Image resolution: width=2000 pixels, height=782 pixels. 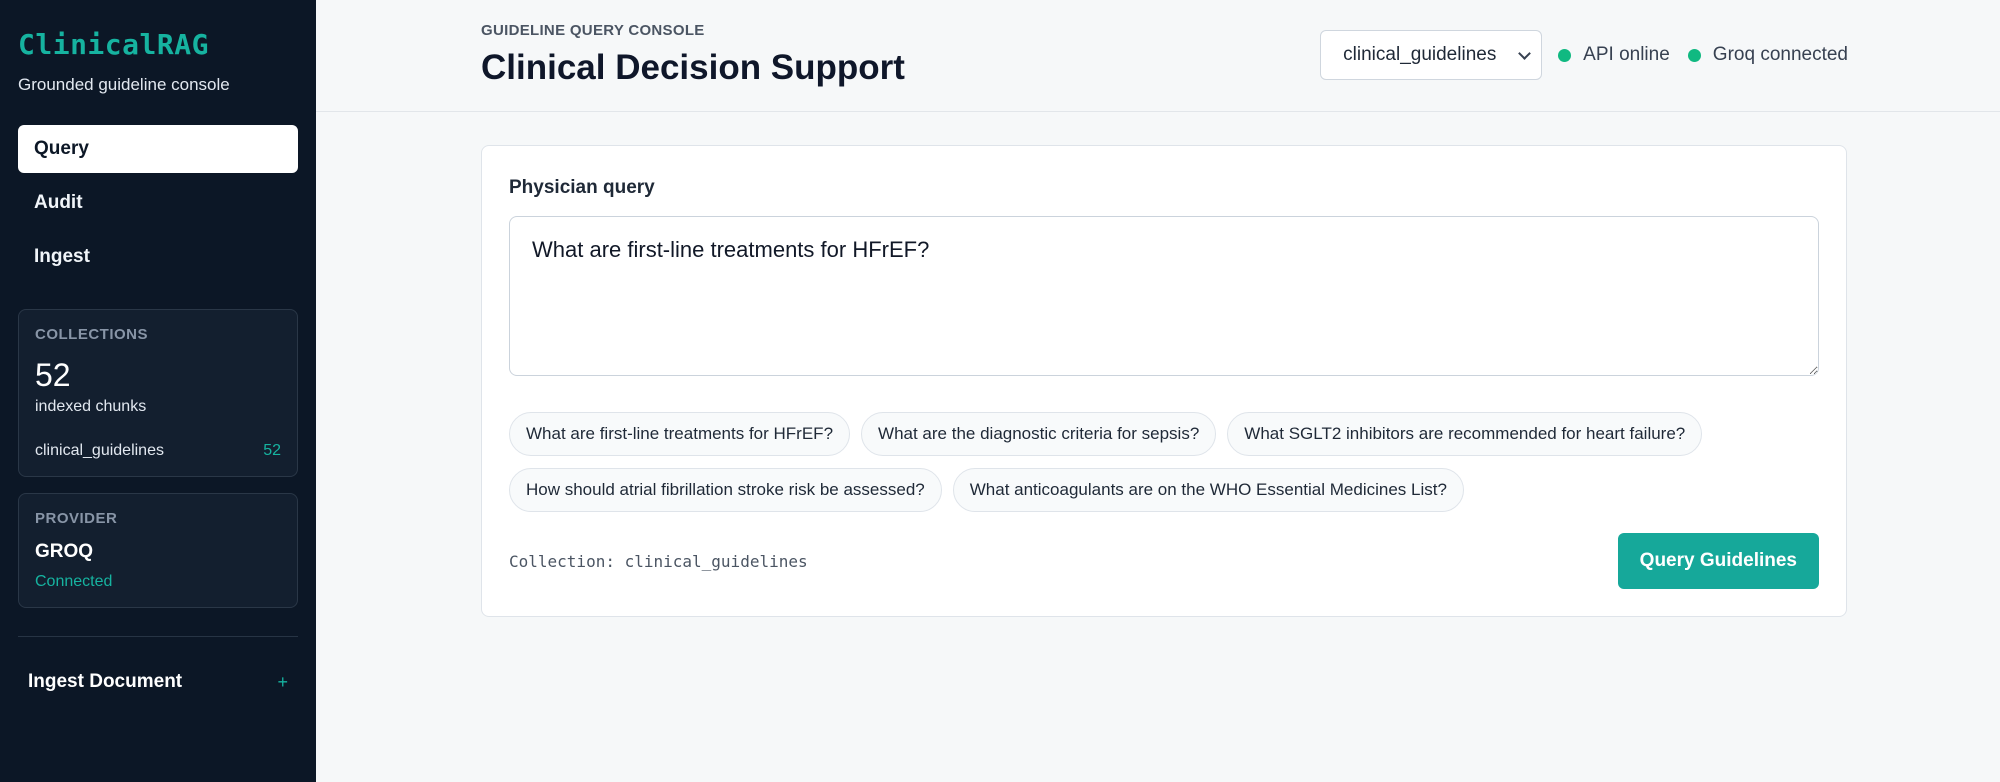 I want to click on provider-heading: PROVIDER, so click(x=76, y=518).